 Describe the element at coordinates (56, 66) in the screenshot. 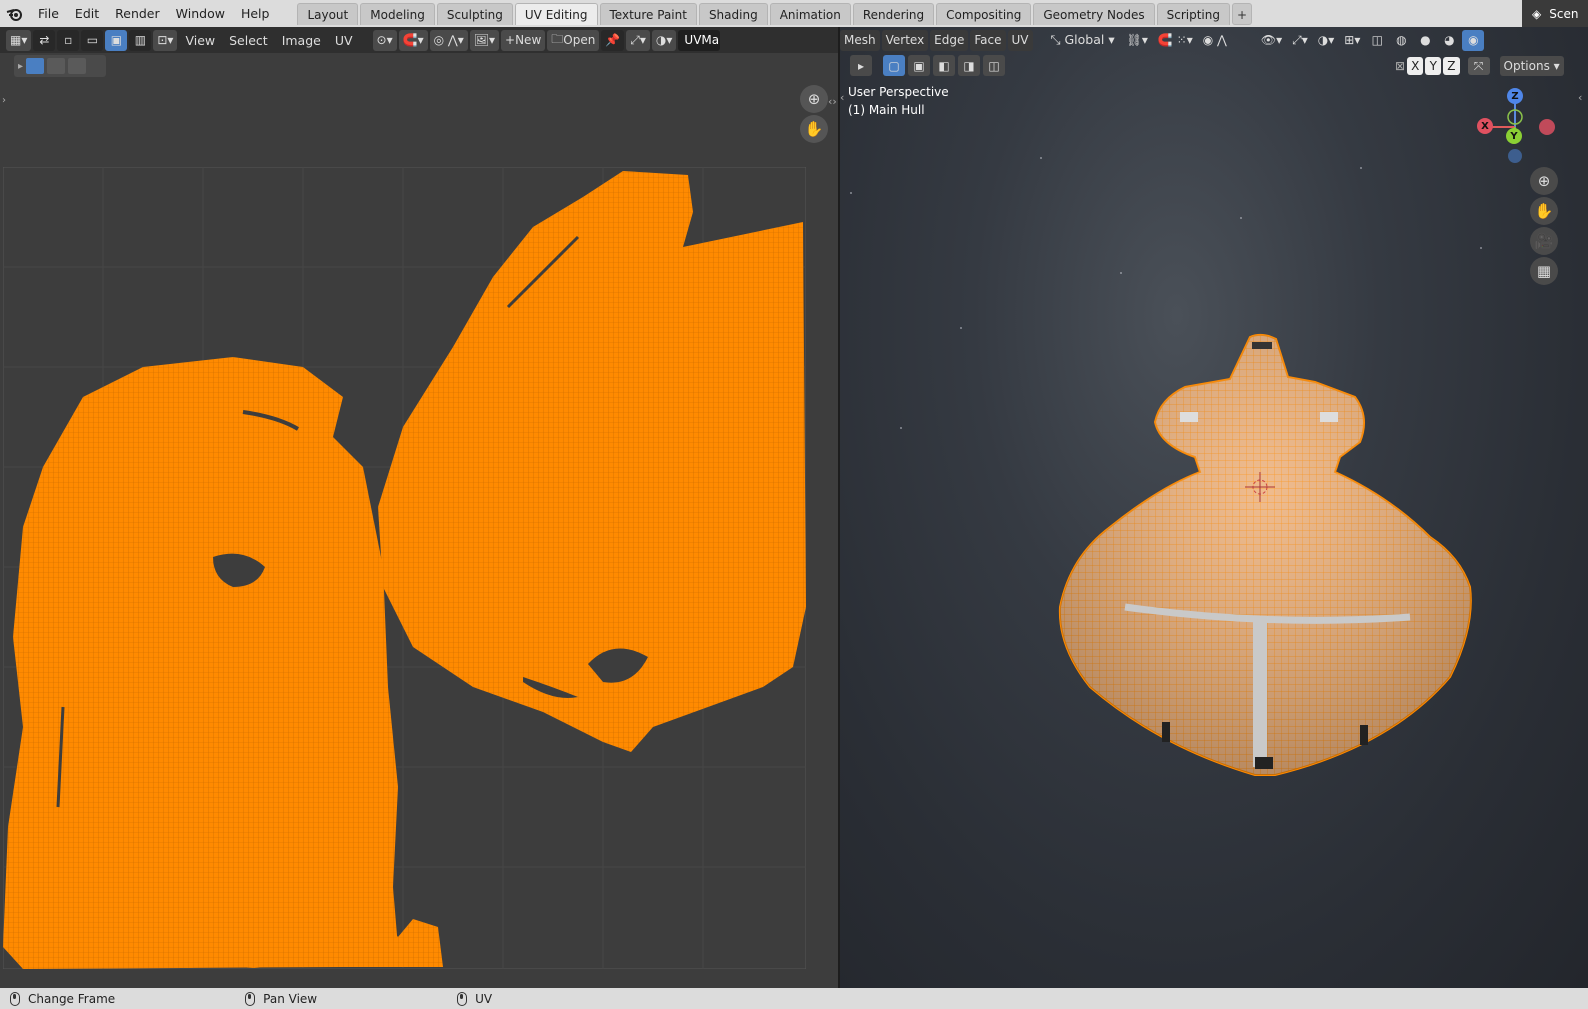

I see `select-extend-icon` at that location.